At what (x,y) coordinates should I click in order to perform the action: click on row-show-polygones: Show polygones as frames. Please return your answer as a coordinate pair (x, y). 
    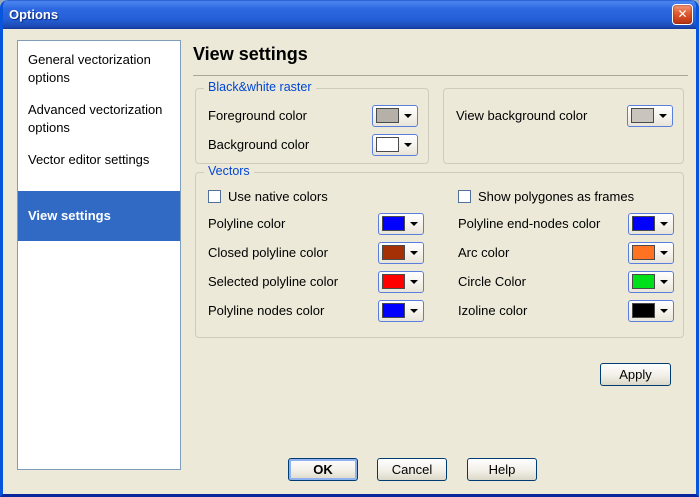
    Looking at the image, I should click on (566, 196).